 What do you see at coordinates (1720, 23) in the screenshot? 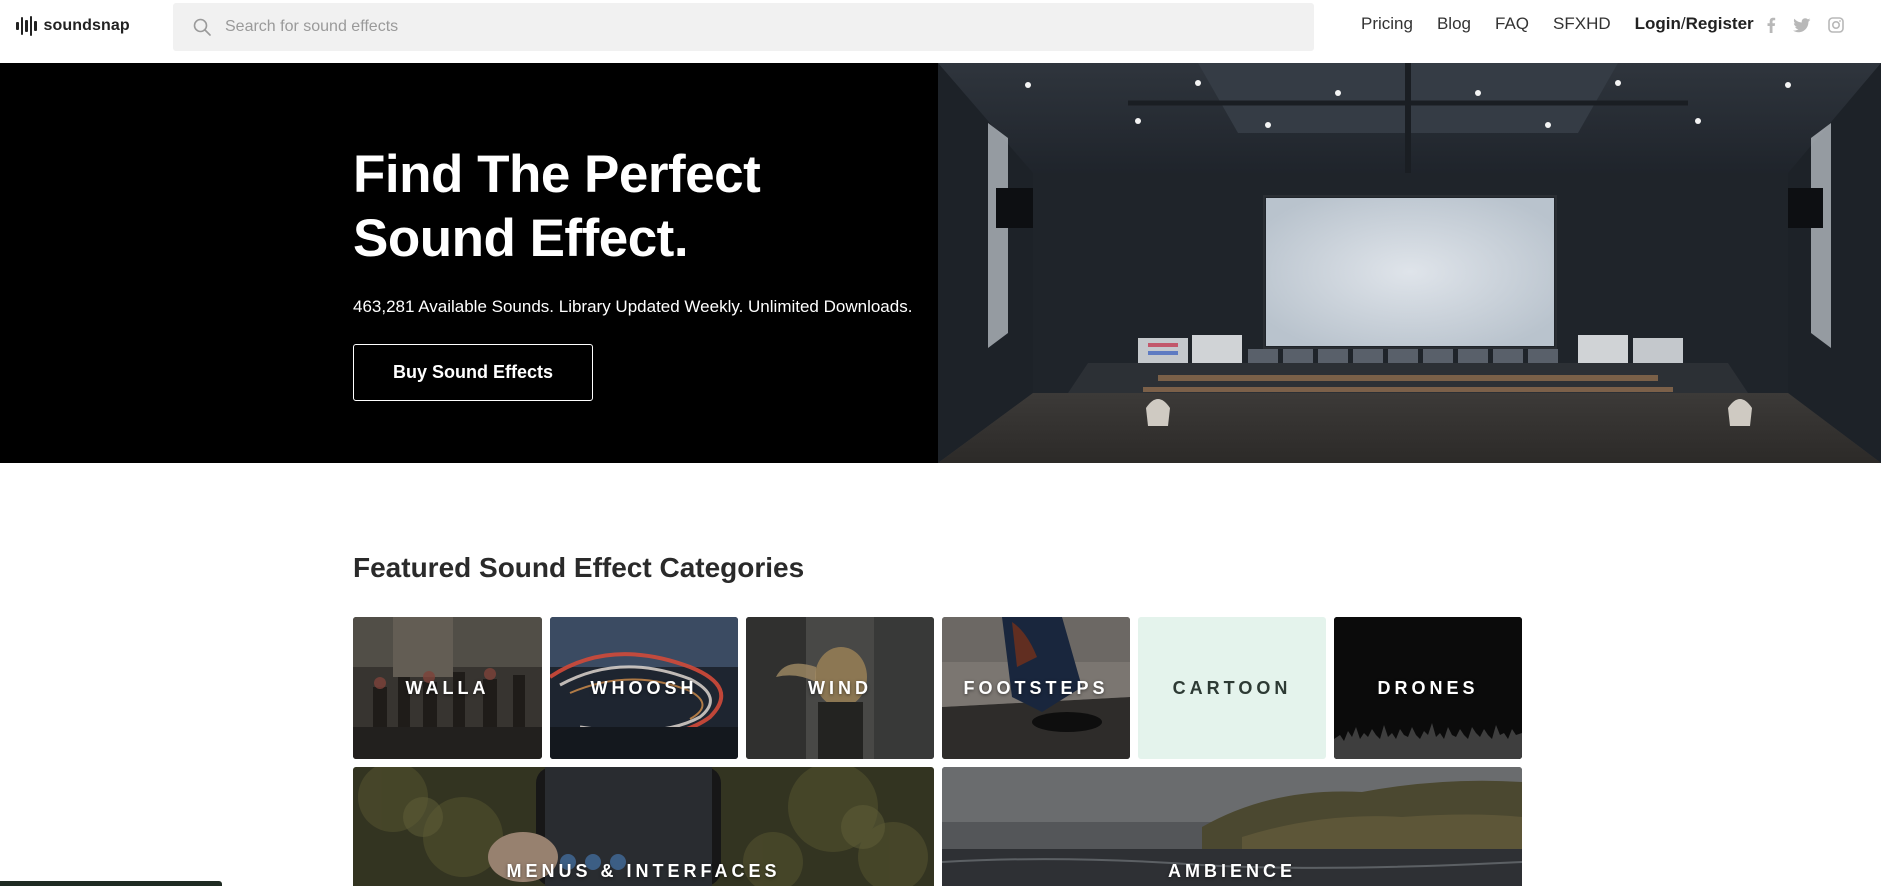
I see `register-link: Register` at bounding box center [1720, 23].